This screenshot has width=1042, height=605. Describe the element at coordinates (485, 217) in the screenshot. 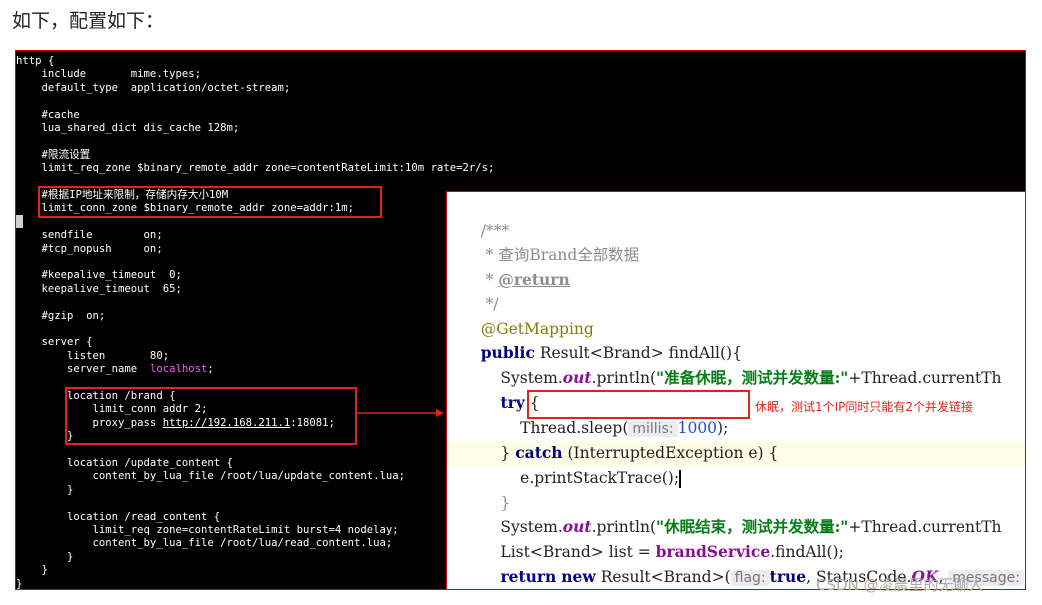

I see `code-line-doc-open: /***` at that location.